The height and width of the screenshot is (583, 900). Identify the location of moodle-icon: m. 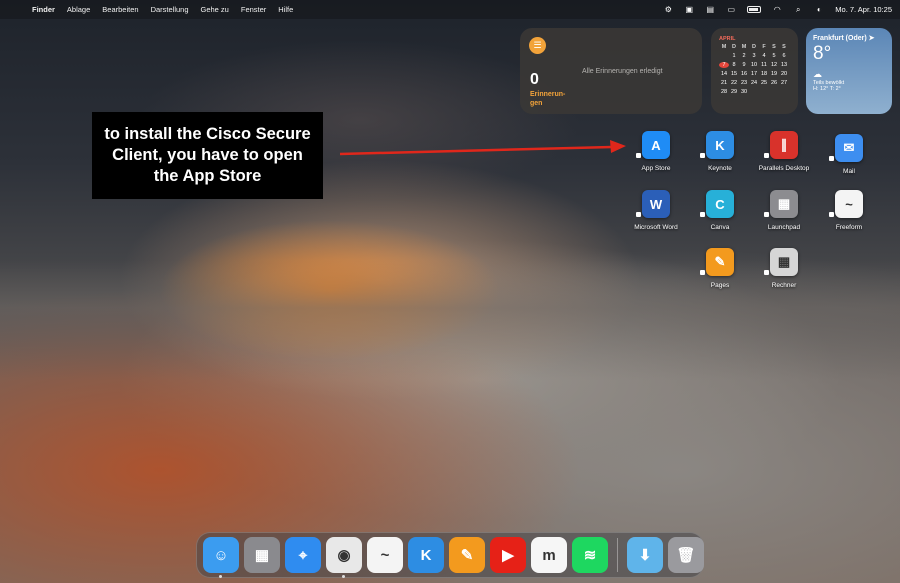
(549, 555).